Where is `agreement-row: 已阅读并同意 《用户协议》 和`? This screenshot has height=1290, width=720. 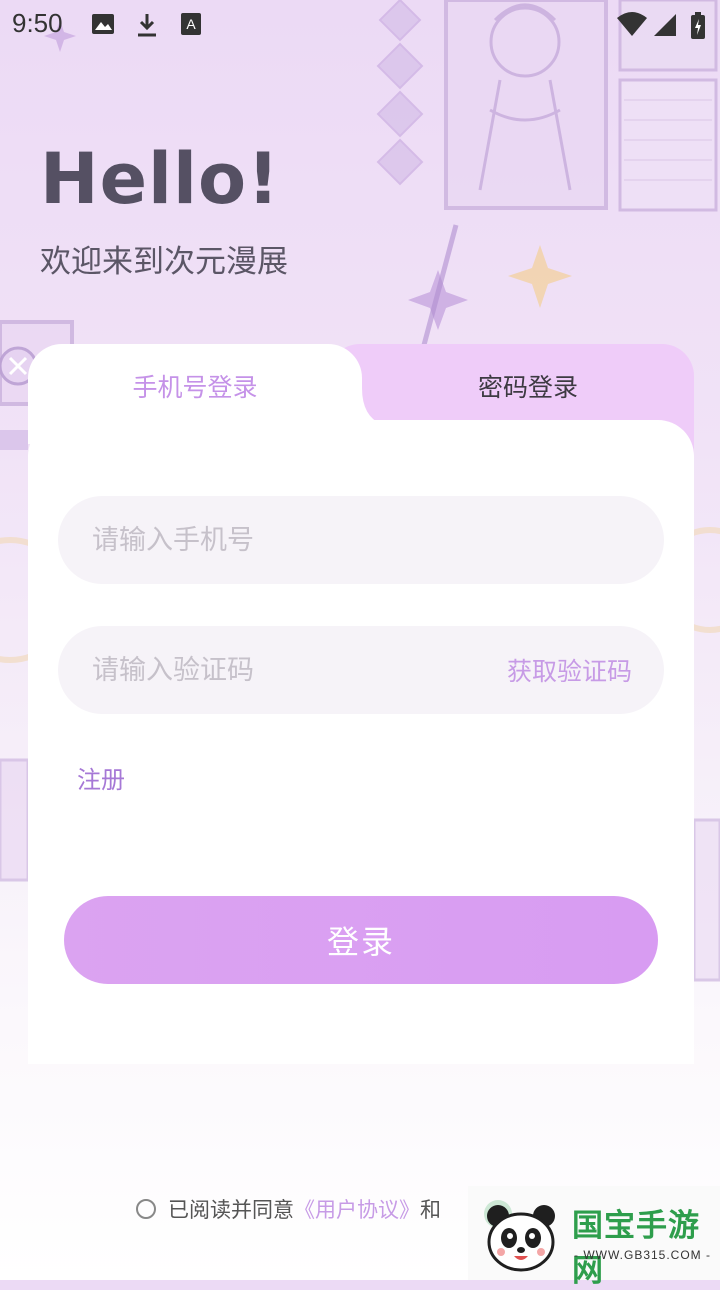
agreement-row: 已阅读并同意 《用户协议》 和 is located at coordinates (288, 1209).